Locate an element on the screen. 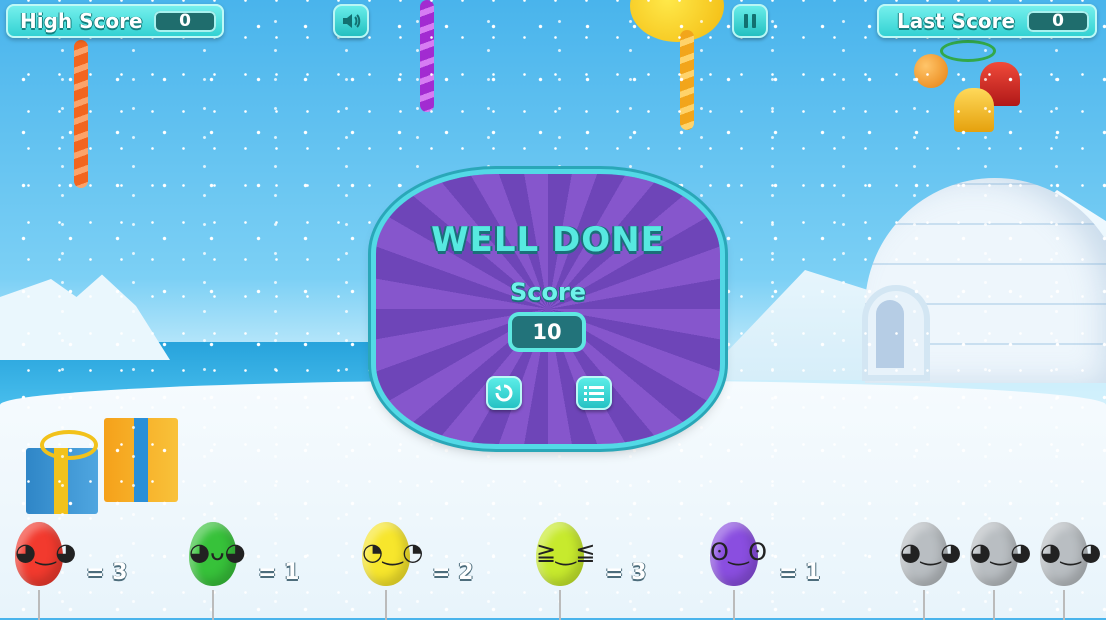  score-label: Score is located at coordinates (548, 292).